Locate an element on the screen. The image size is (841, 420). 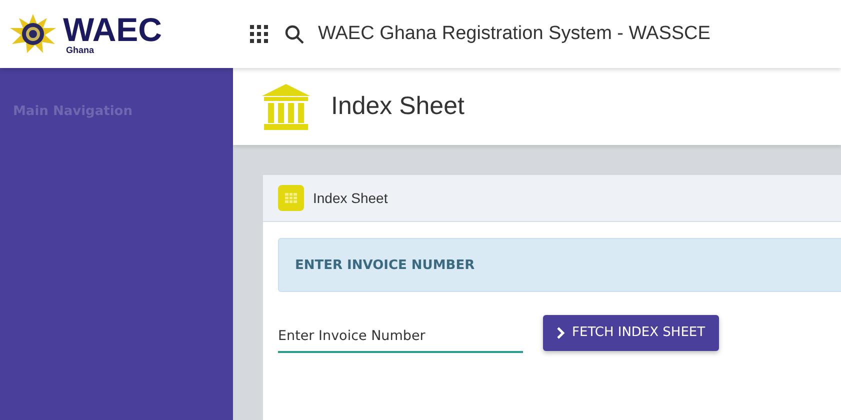
app-title: WAEC Ghana Registration System - WASSCE is located at coordinates (514, 34).